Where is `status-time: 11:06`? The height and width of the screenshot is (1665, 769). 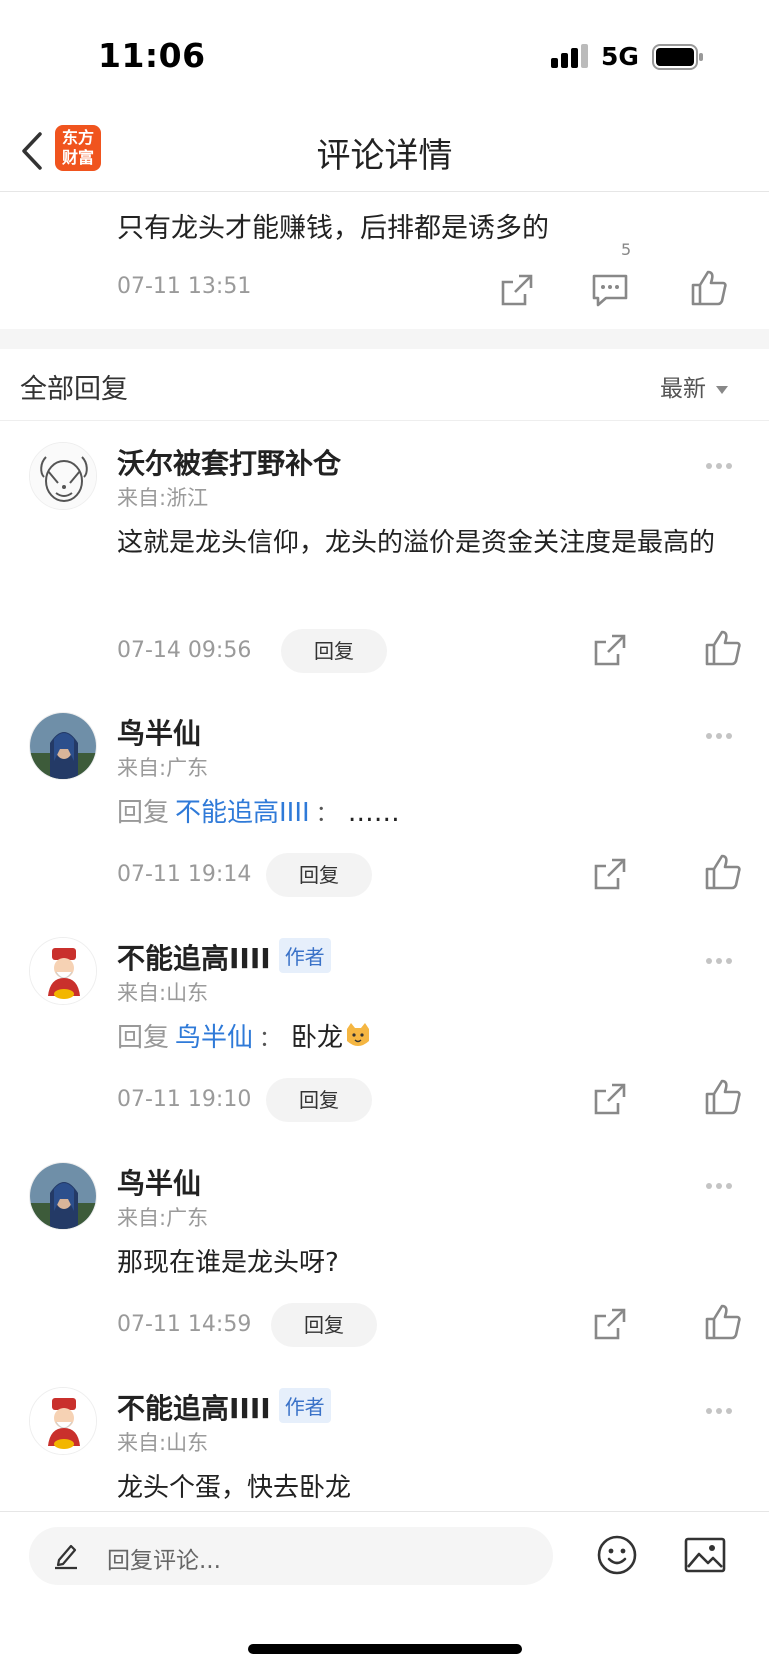
status-time: 11:06 is located at coordinates (152, 55).